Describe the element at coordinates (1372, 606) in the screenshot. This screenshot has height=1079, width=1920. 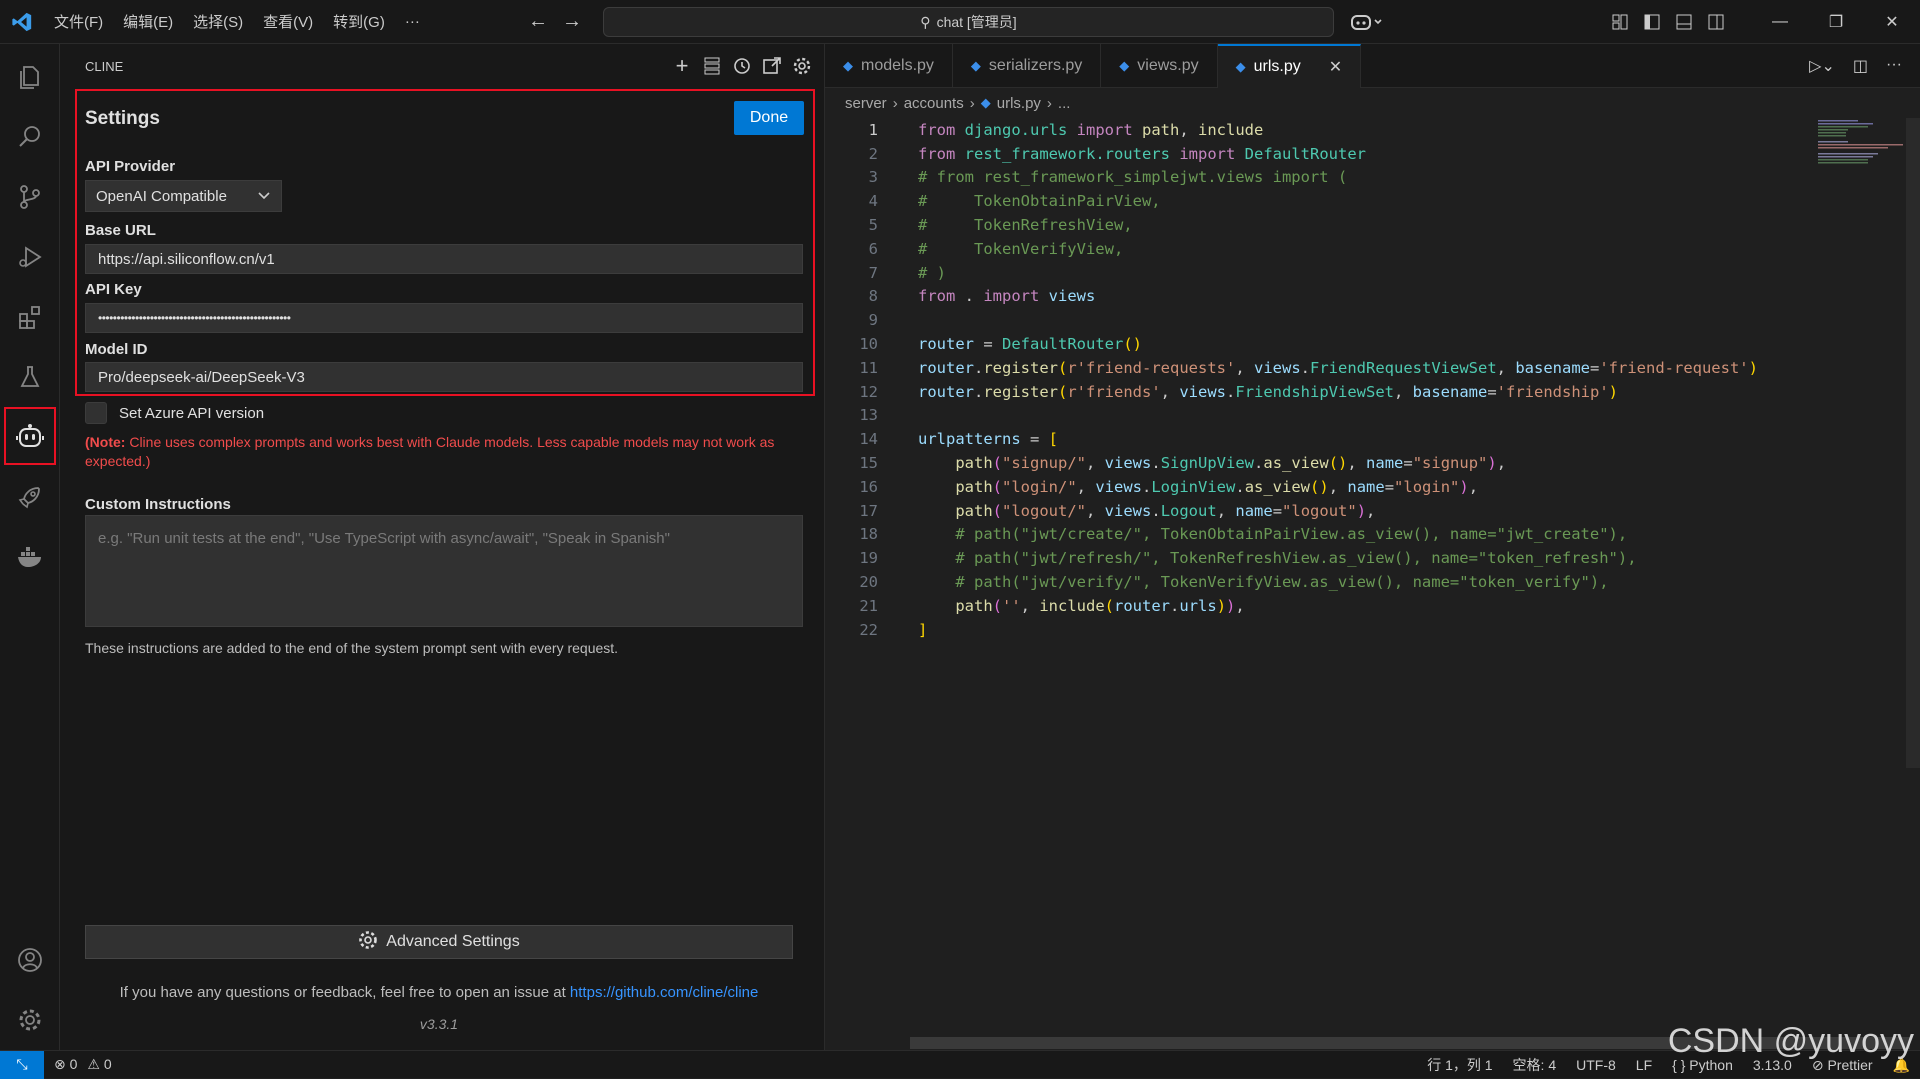
I see `code-line: 21 path('', include(router.urls)),` at that location.